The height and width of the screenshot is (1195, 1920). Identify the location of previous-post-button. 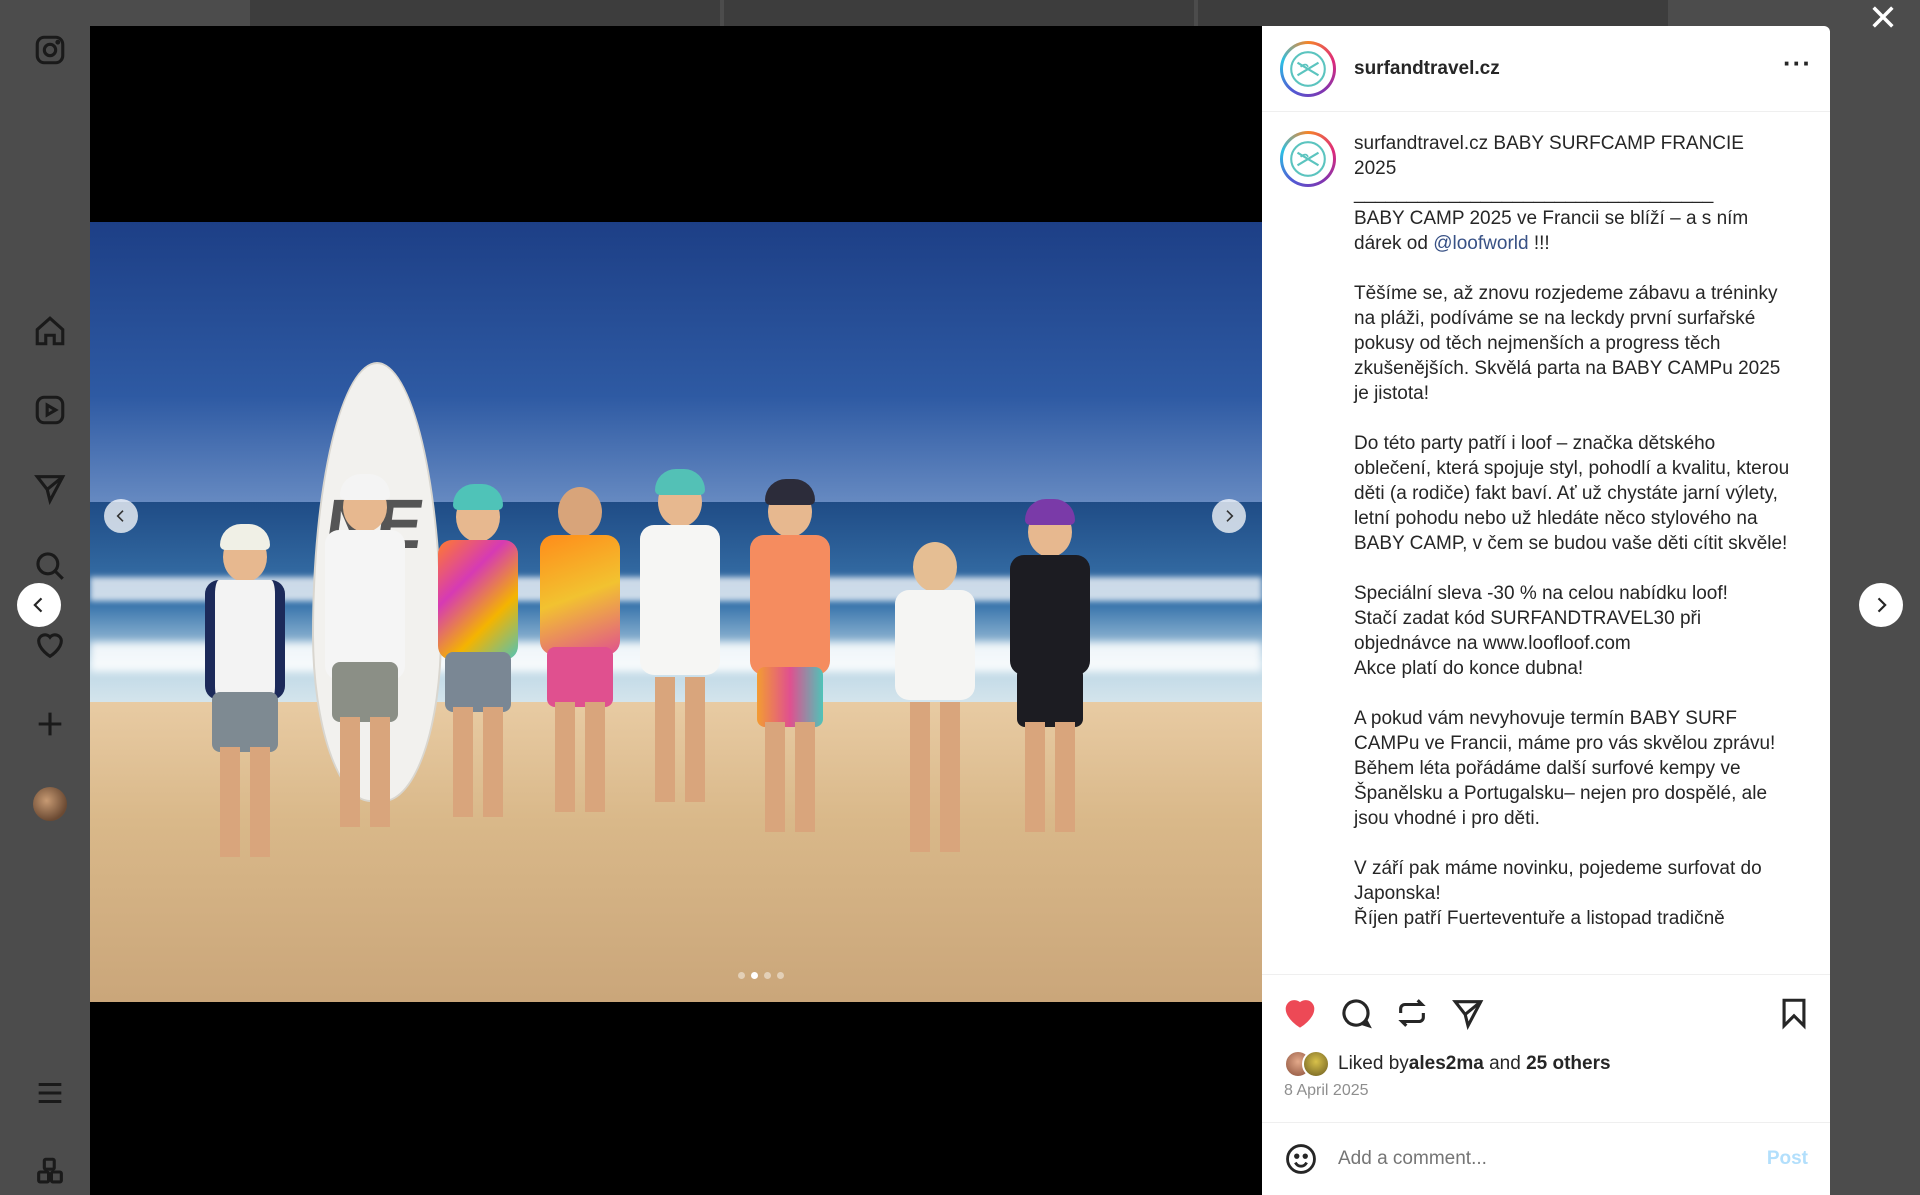
(39, 605).